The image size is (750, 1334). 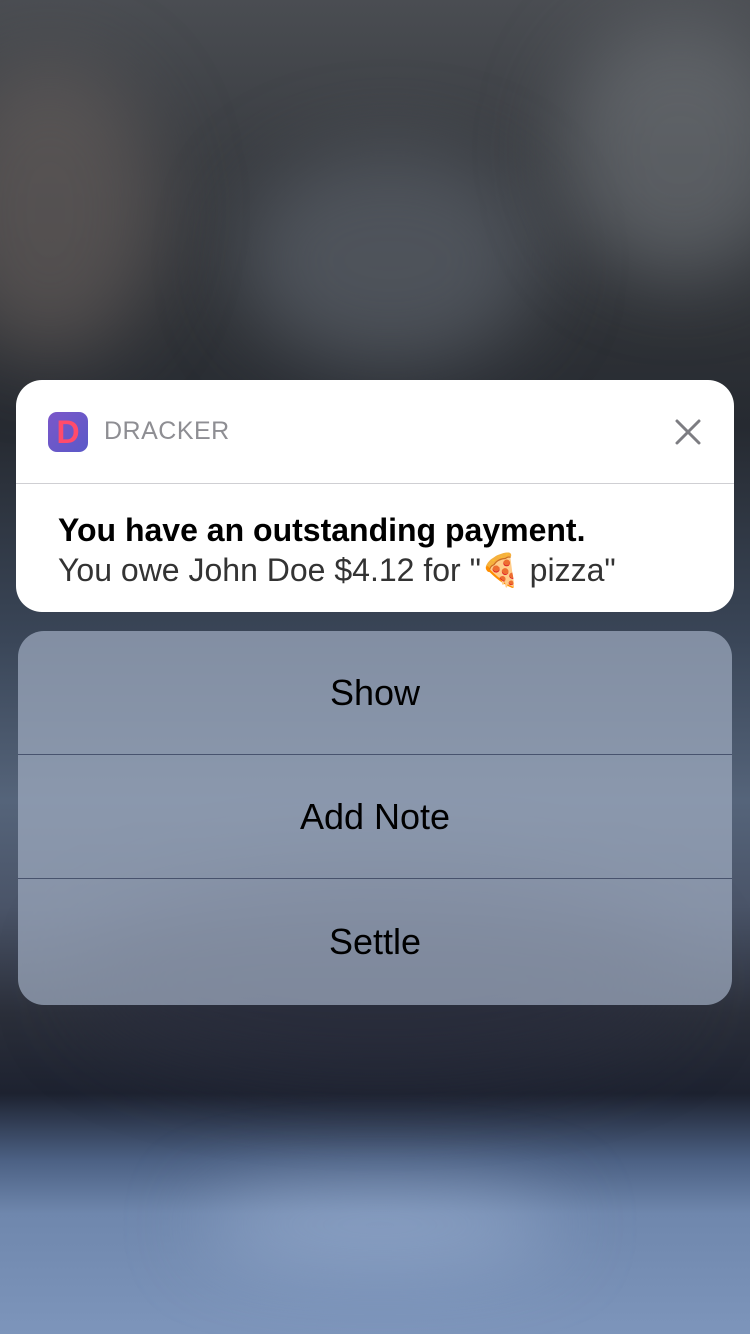 I want to click on settle-button: Settle, so click(x=375, y=942).